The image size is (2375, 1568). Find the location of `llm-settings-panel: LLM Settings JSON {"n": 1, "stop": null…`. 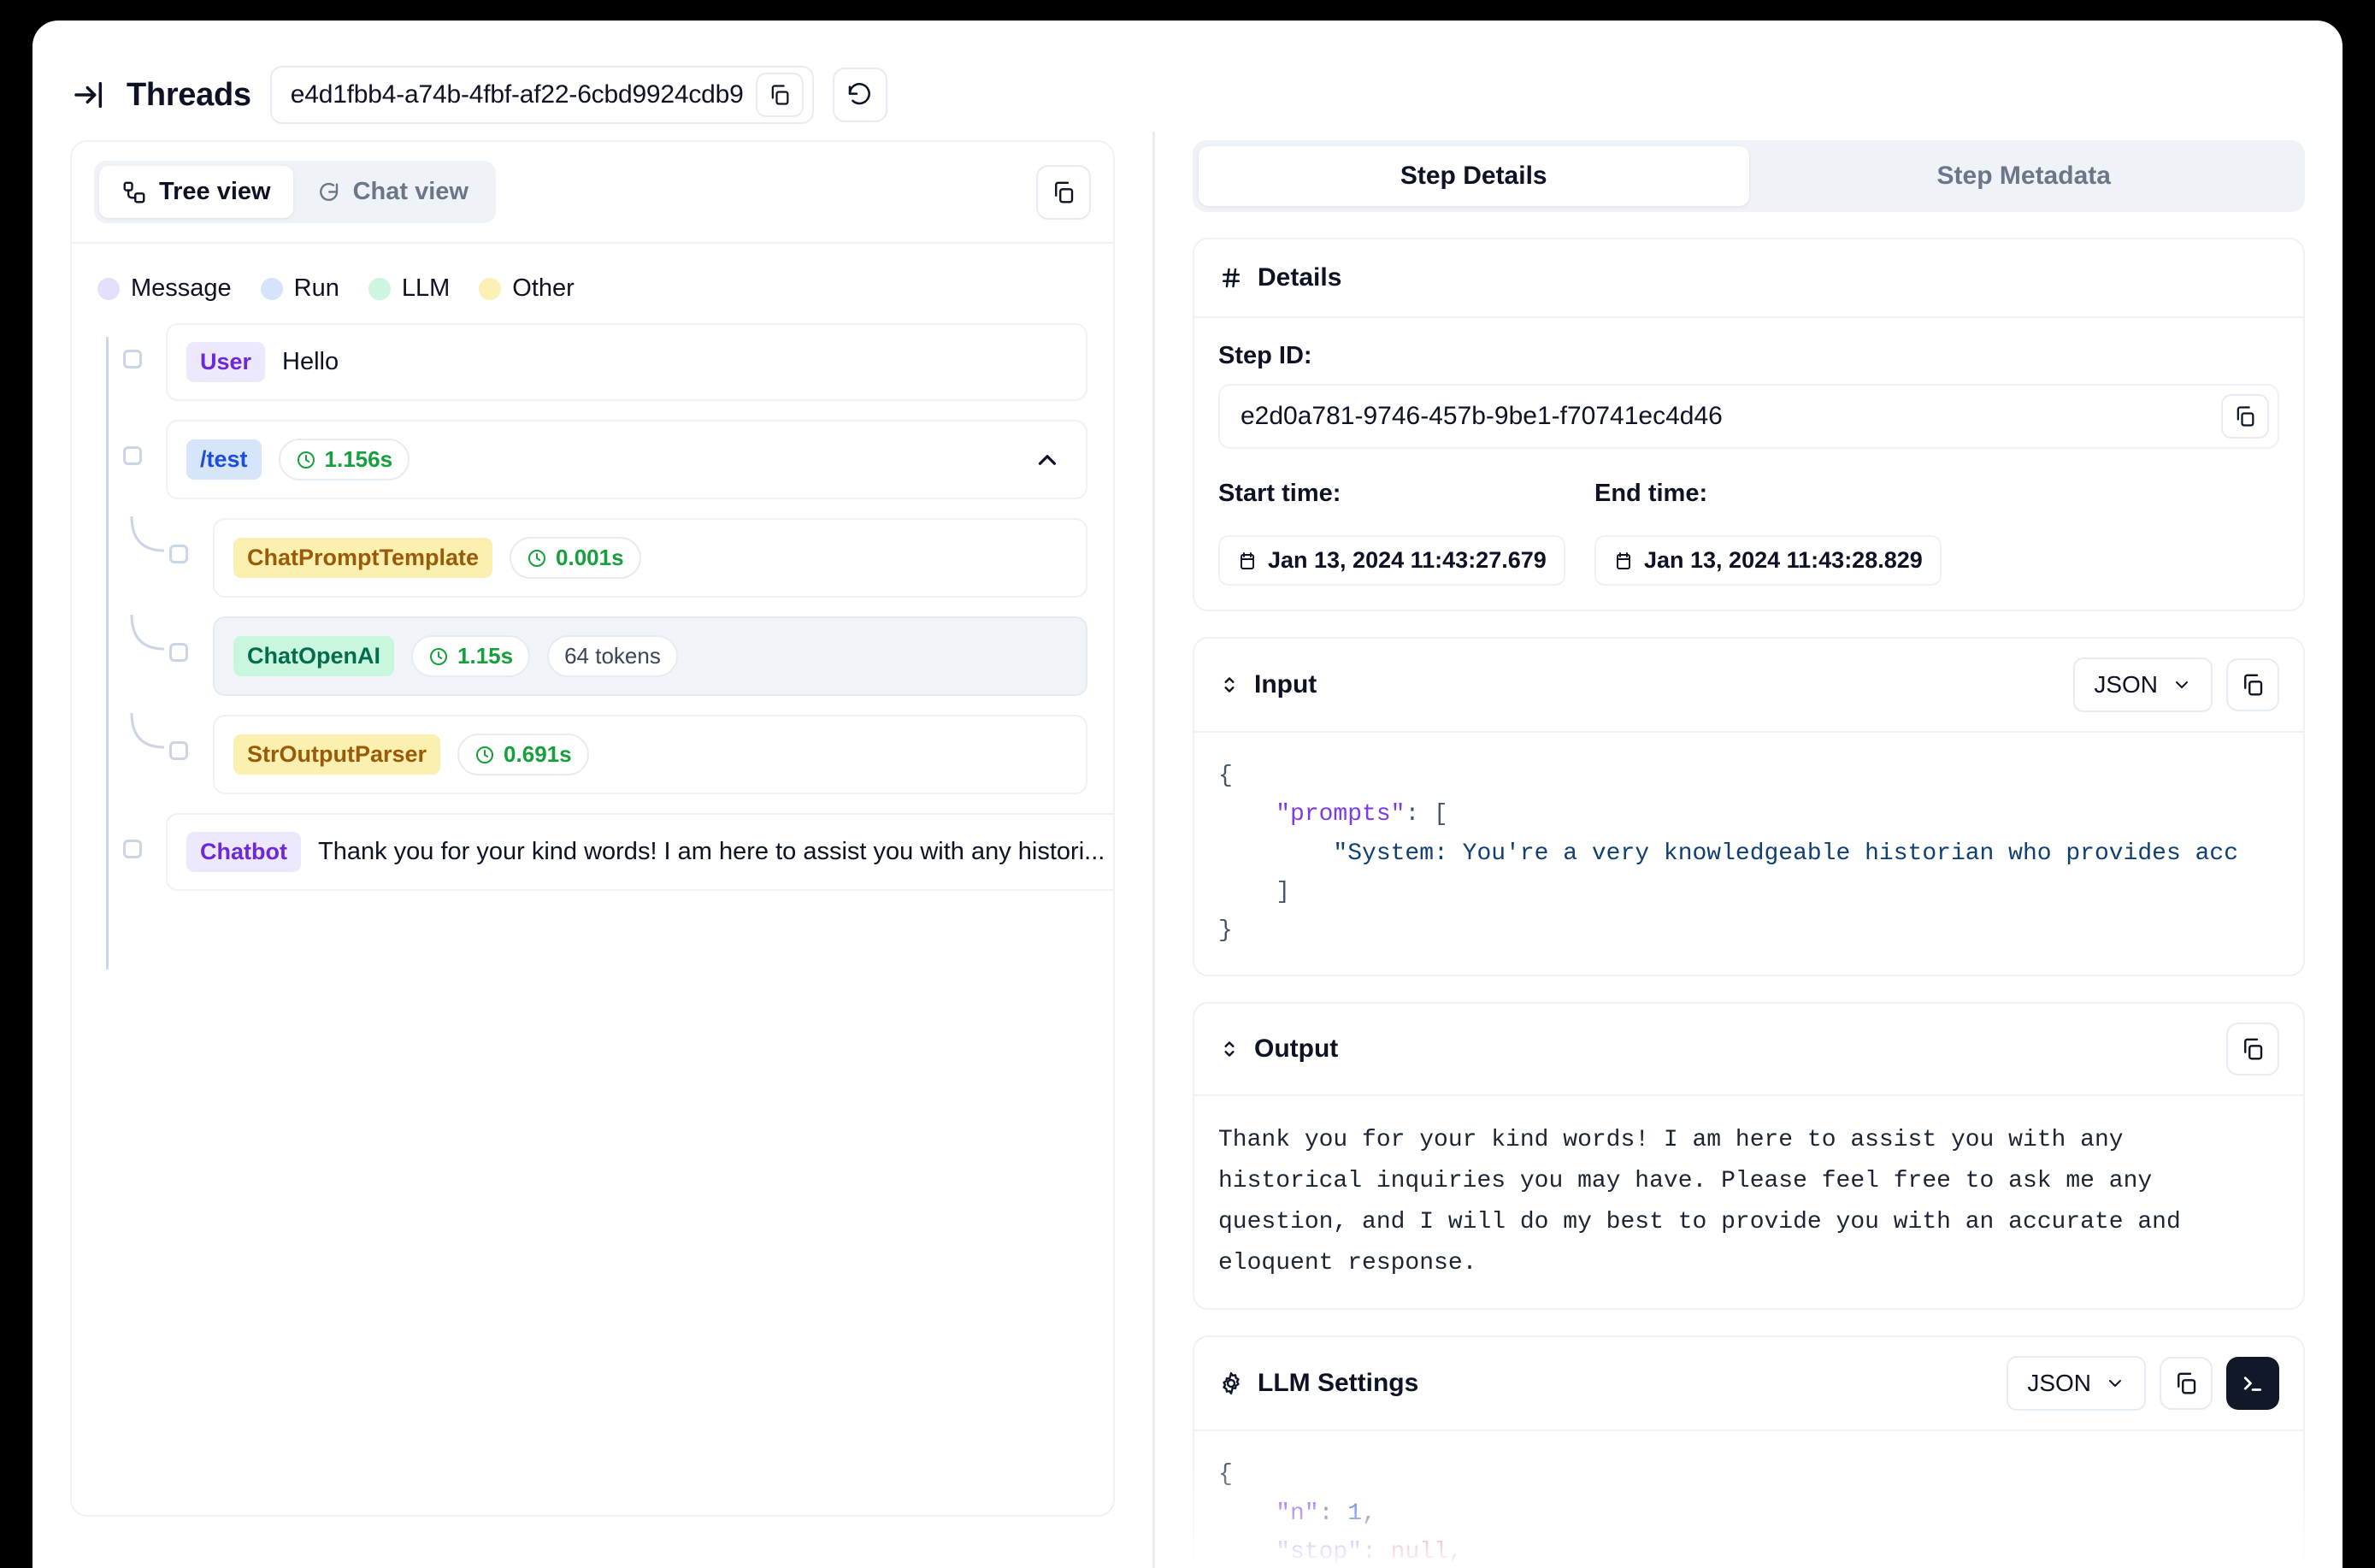

llm-settings-panel: LLM Settings JSON {"n": 1, "stop": null… is located at coordinates (1749, 1452).